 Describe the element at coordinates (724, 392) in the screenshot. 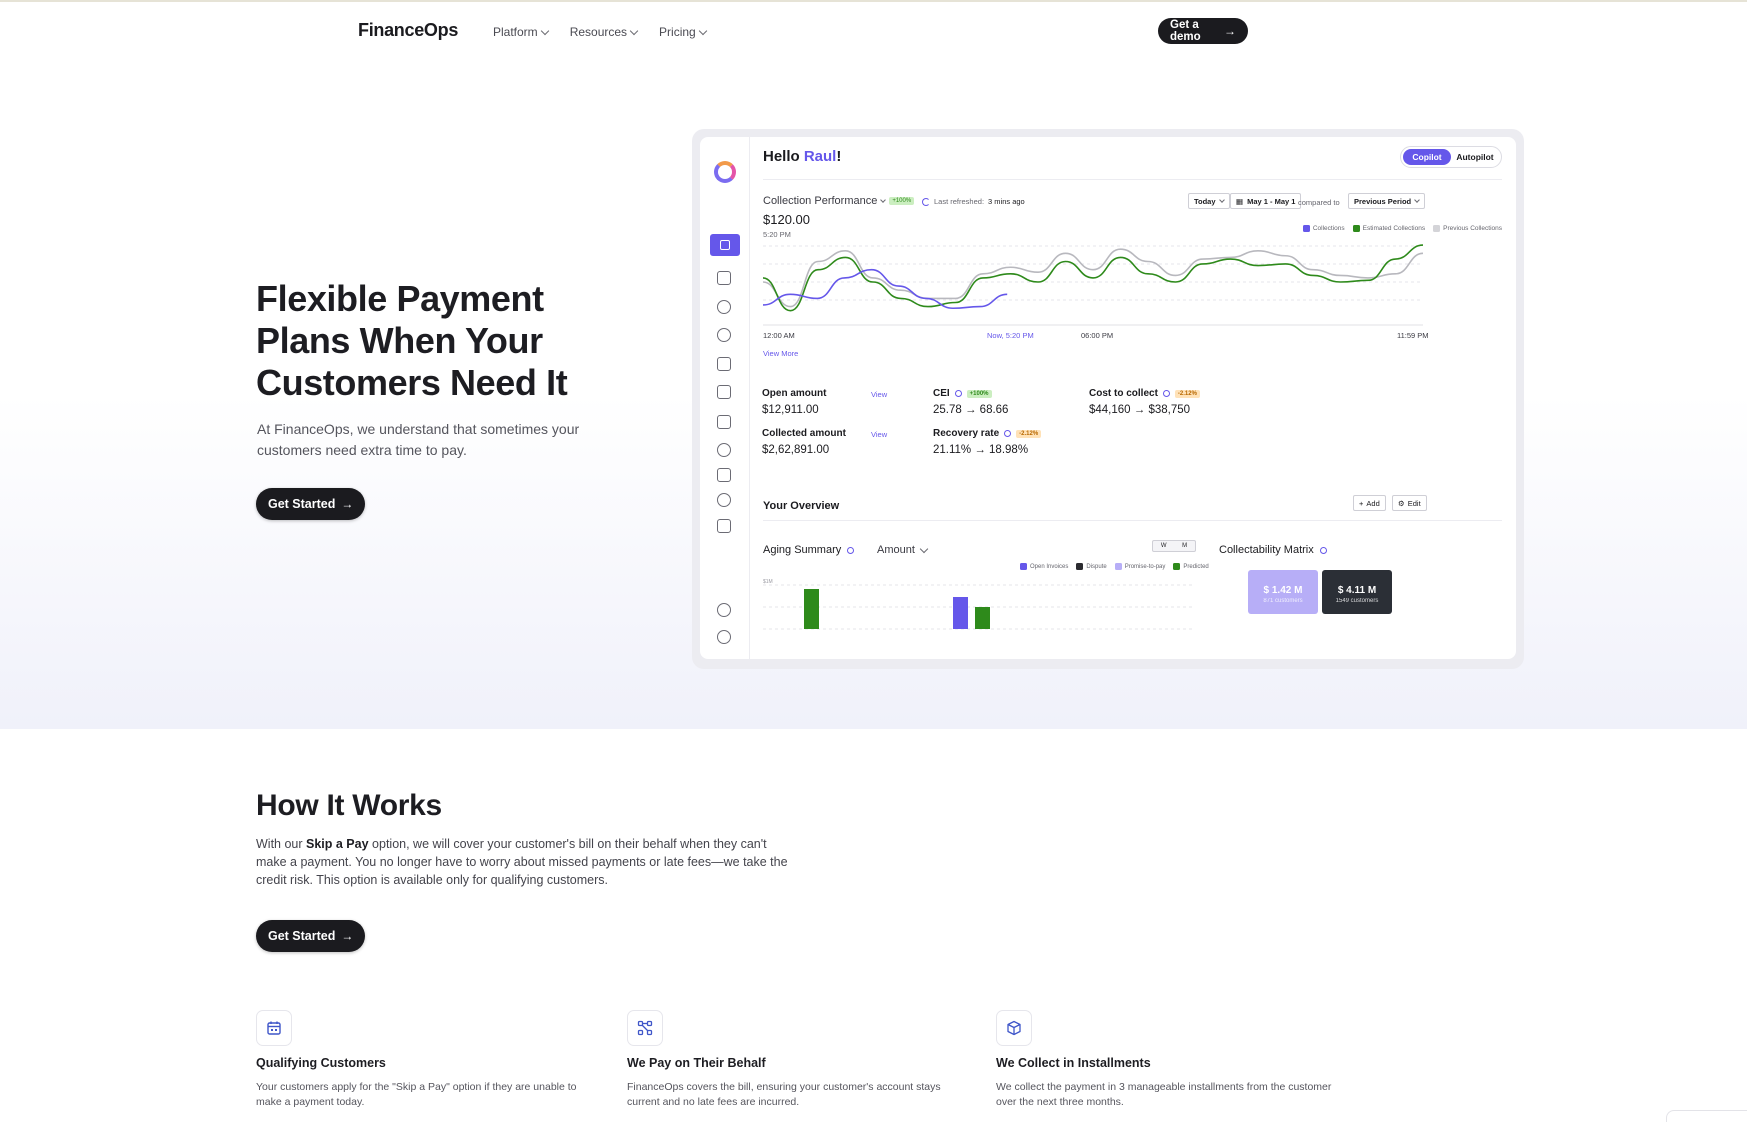

I see `document-check-icon` at that location.